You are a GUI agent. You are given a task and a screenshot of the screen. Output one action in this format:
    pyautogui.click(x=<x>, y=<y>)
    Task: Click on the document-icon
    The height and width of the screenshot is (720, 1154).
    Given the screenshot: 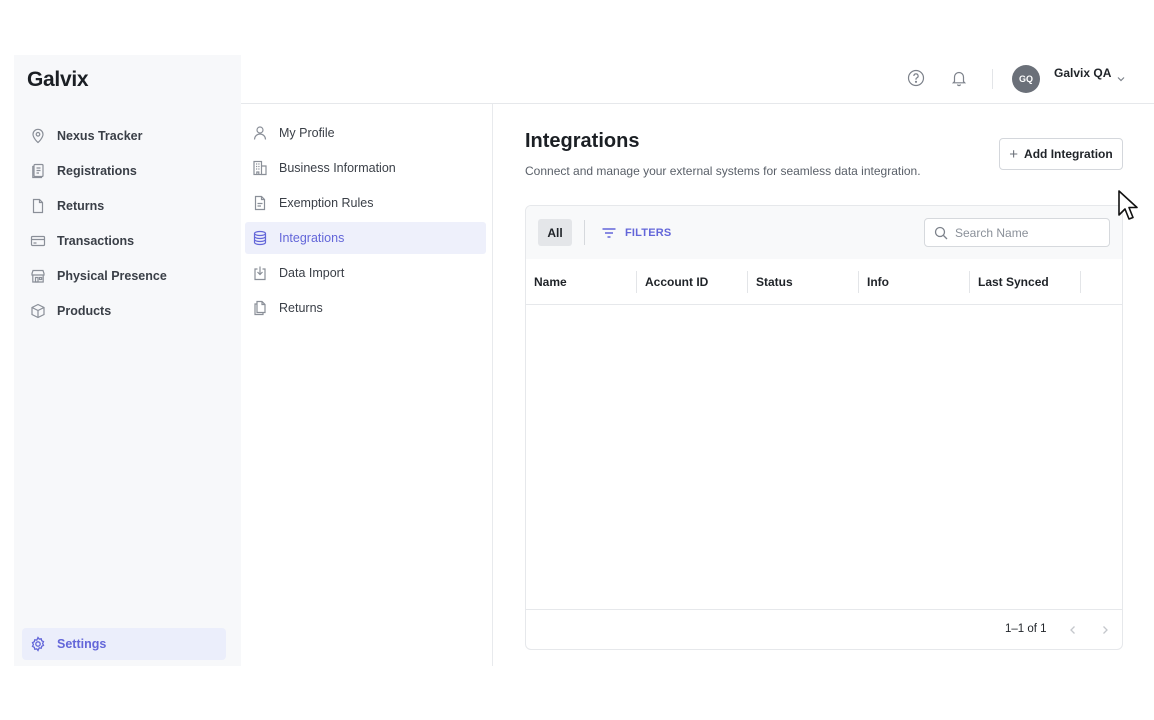 What is the action you would take?
    pyautogui.click(x=38, y=206)
    